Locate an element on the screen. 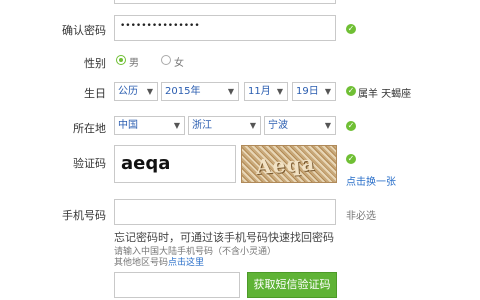 The image size is (480, 300). day-value: 19日 is located at coordinates (307, 91).